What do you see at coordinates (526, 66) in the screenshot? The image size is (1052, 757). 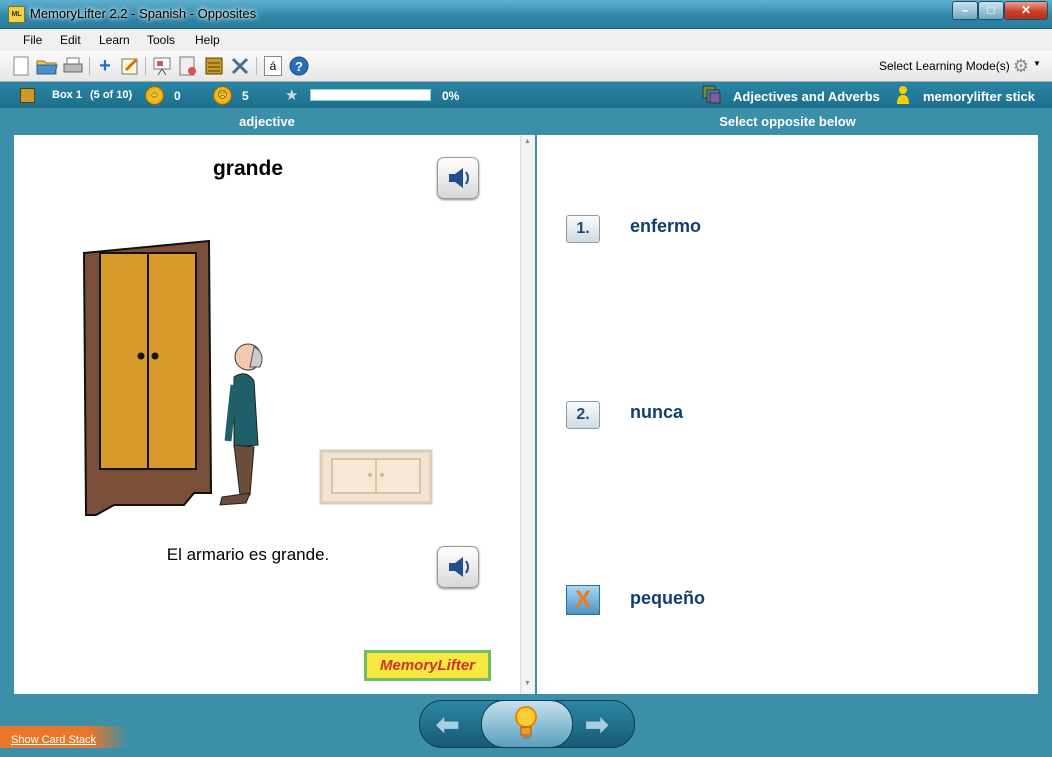 I see `toolbar: + á ? Select Learning Mode(s) ⚙ ▼` at bounding box center [526, 66].